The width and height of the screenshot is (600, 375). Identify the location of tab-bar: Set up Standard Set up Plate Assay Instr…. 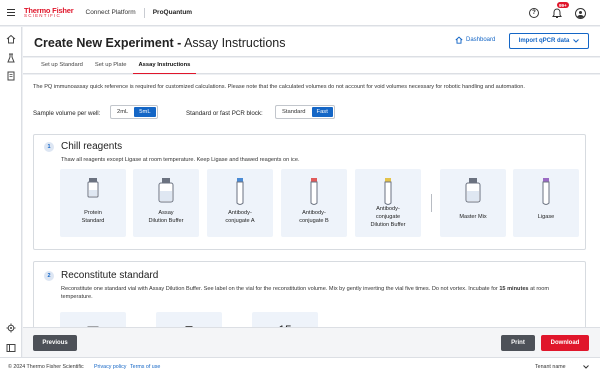
(311, 66).